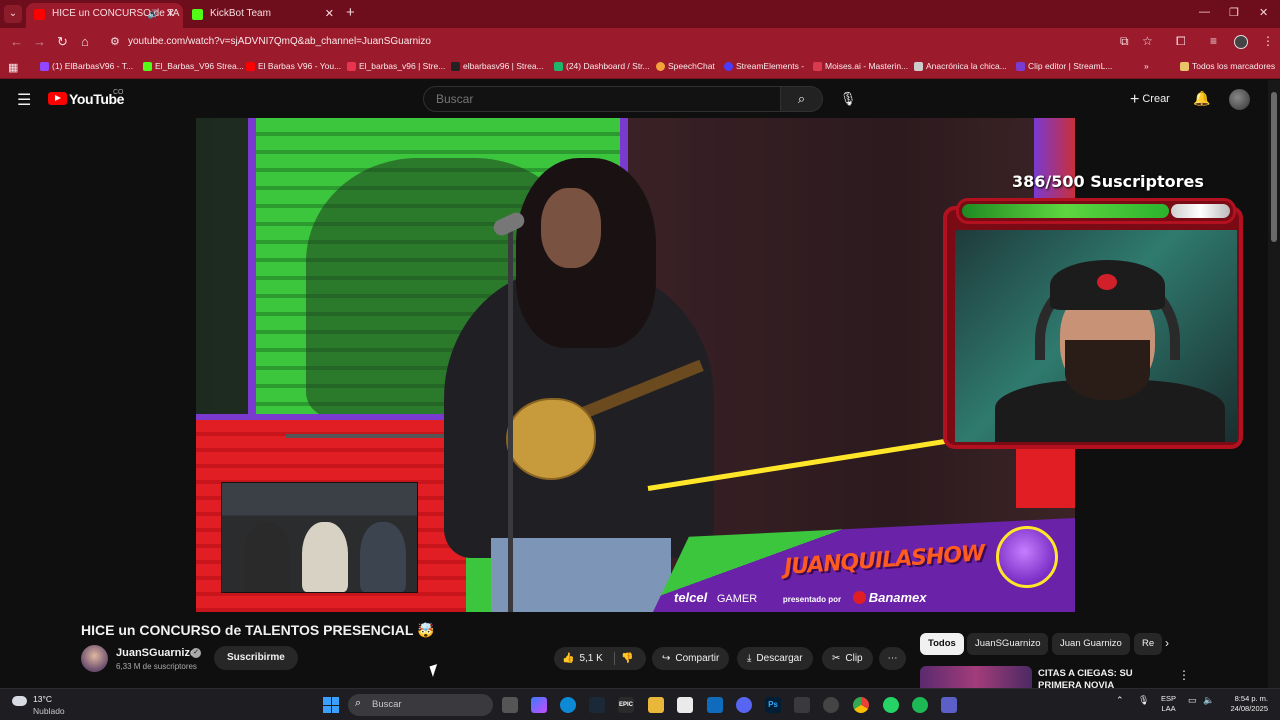 The height and width of the screenshot is (720, 1280). I want to click on windows-start-icon, so click(331, 705).